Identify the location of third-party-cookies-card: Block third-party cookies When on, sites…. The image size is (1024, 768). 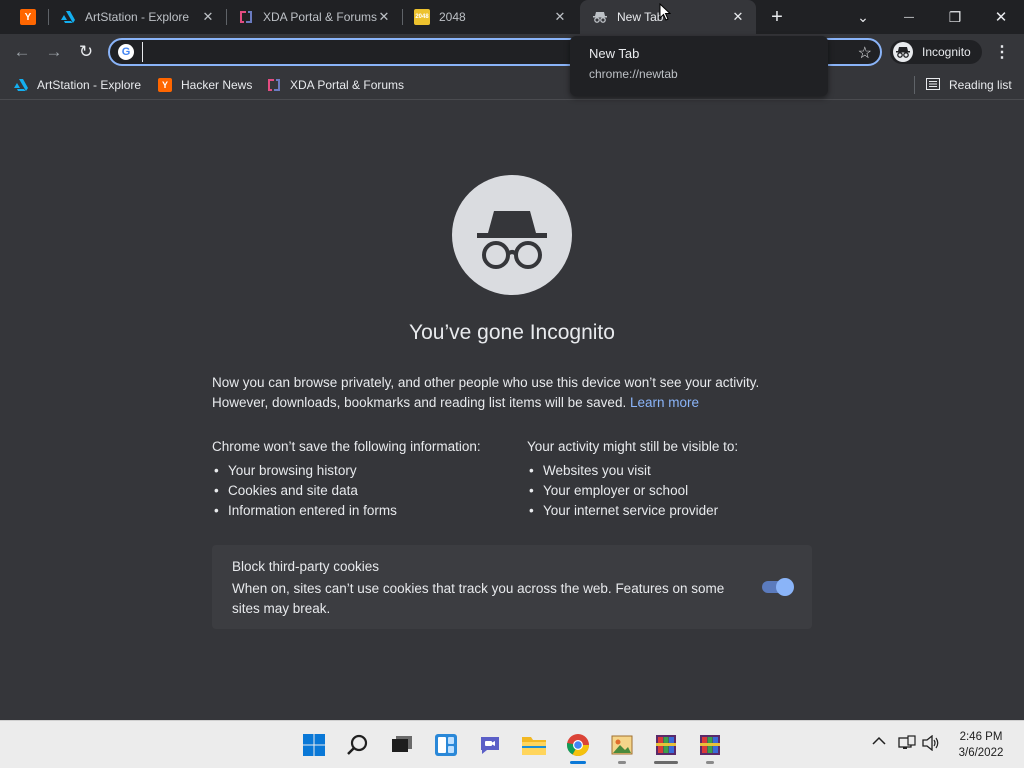
(512, 587).